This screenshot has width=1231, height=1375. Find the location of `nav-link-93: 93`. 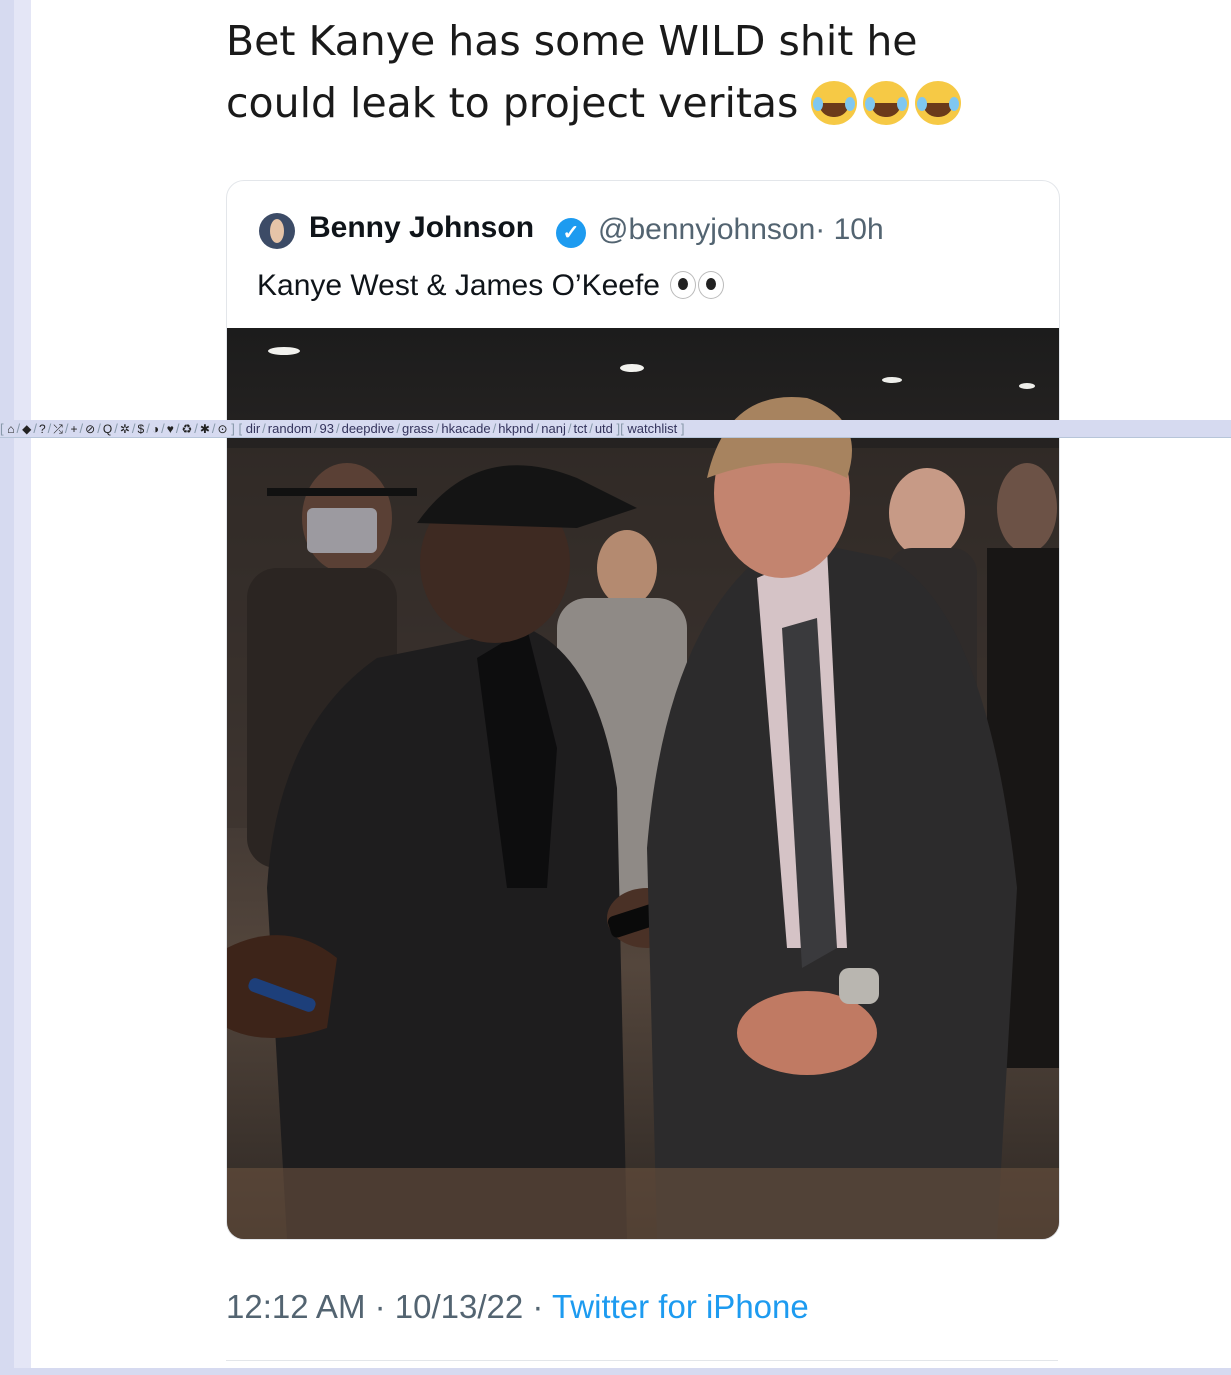

nav-link-93: 93 is located at coordinates (327, 428).